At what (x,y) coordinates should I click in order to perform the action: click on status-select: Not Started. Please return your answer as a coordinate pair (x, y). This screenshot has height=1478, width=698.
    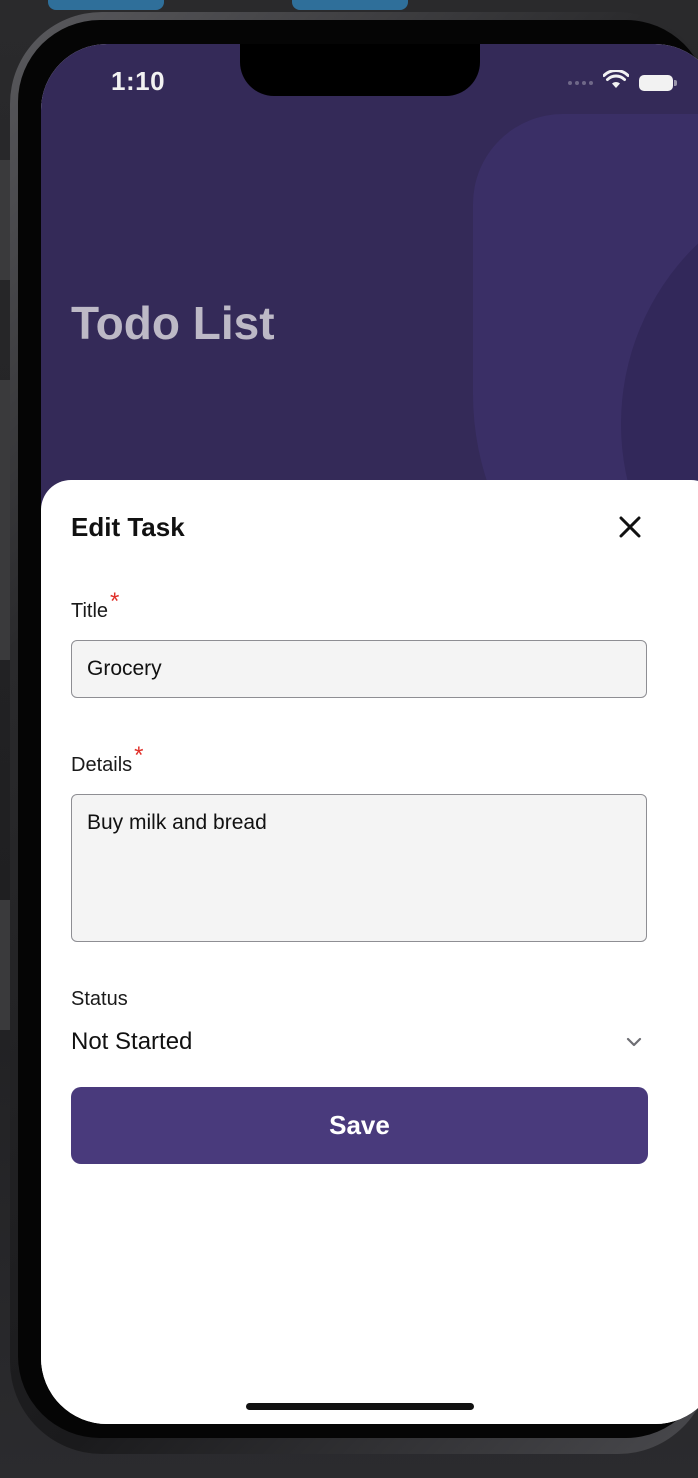
    Looking at the image, I should click on (359, 1042).